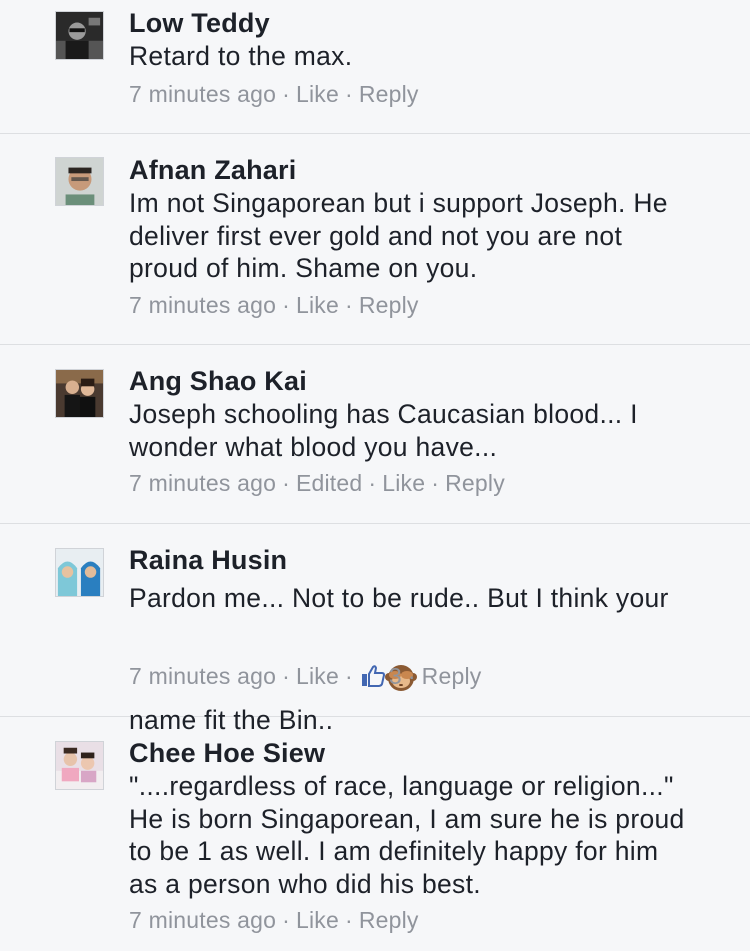  I want to click on comment-author: Ang Shao Kai, so click(218, 381).